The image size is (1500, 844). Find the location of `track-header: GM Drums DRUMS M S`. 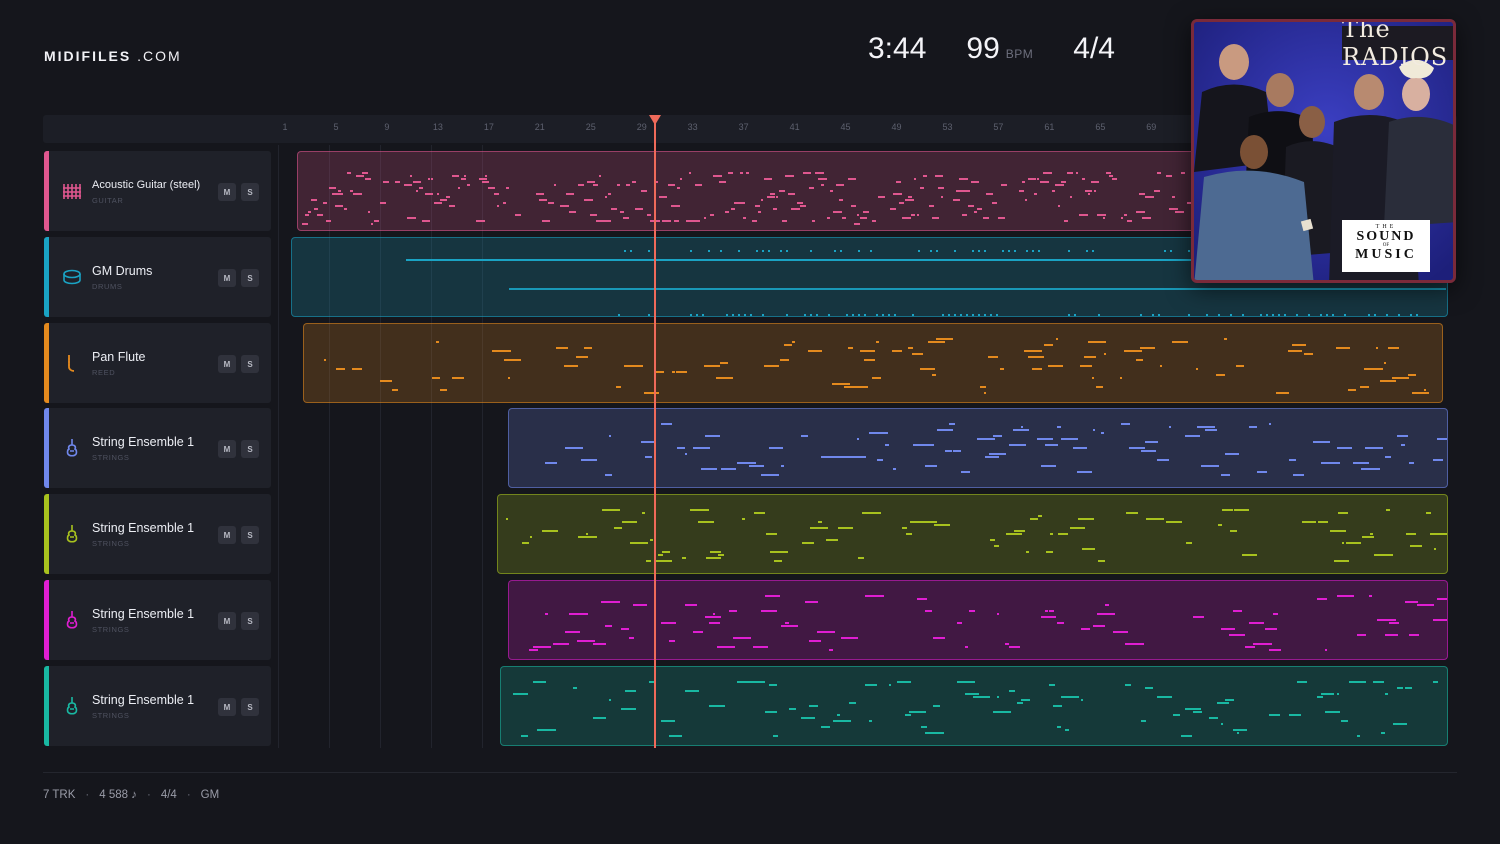

track-header: GM Drums DRUMS M S is located at coordinates (157, 277).